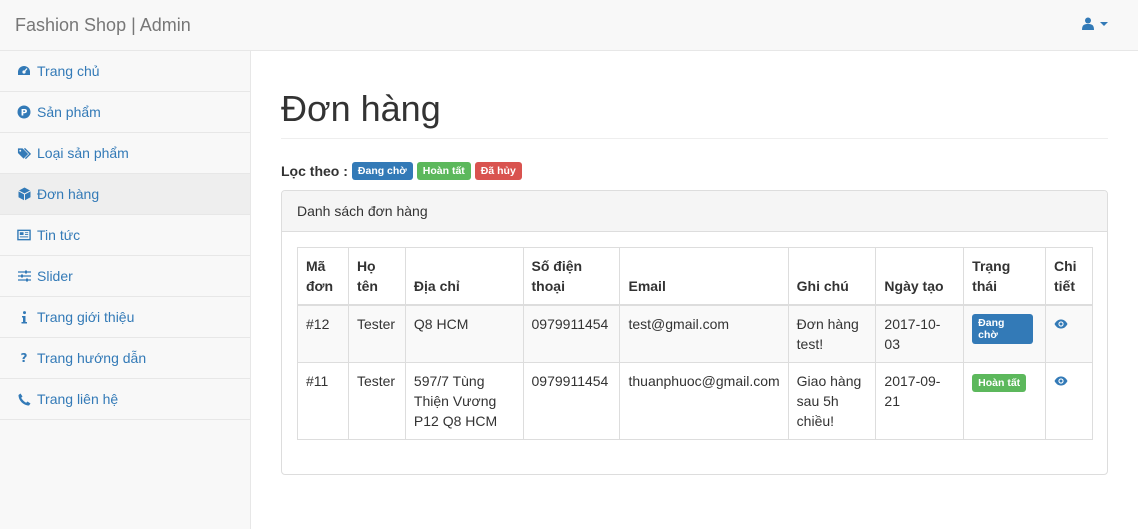  What do you see at coordinates (704, 401) in the screenshot?
I see `email-cell: thuanphuoc@gmail.com` at bounding box center [704, 401].